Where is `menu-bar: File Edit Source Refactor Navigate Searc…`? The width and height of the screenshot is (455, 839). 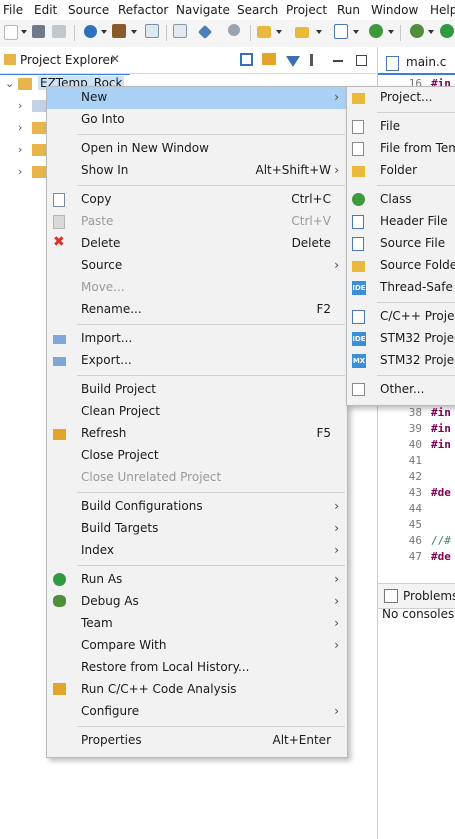 menu-bar: File Edit Source Refactor Navigate Searc… is located at coordinates (227, 10).